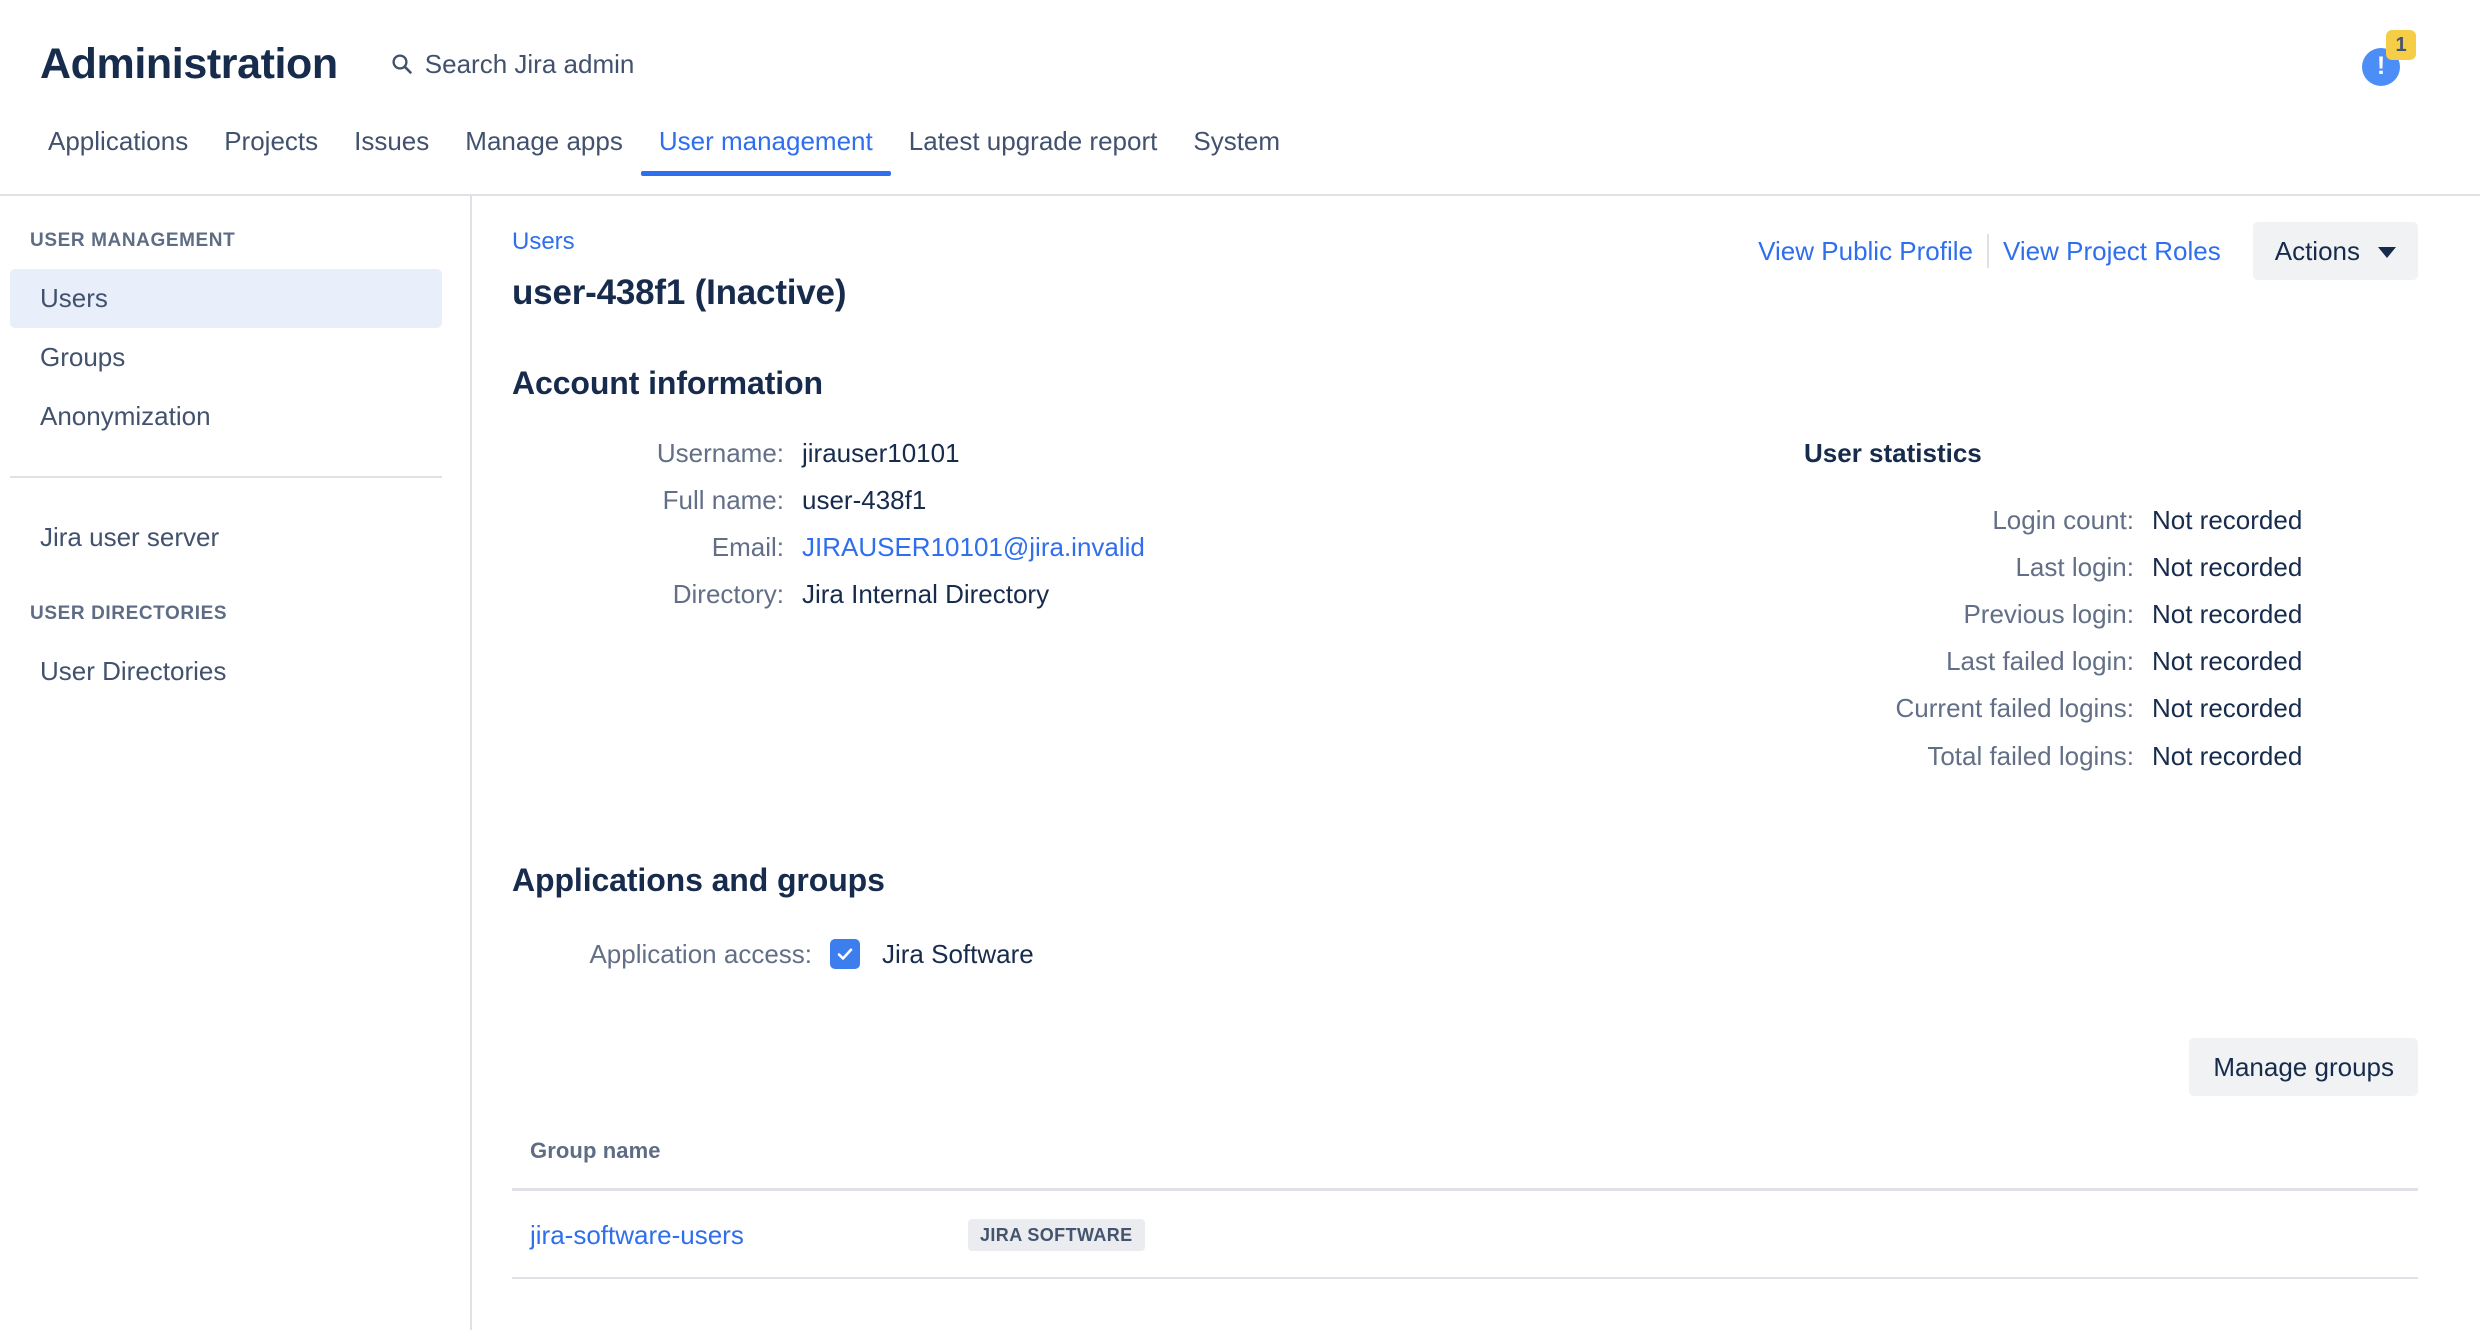 The width and height of the screenshot is (2480, 1330). Describe the element at coordinates (747, 546) in the screenshot. I see `account-field-label: Email:` at that location.